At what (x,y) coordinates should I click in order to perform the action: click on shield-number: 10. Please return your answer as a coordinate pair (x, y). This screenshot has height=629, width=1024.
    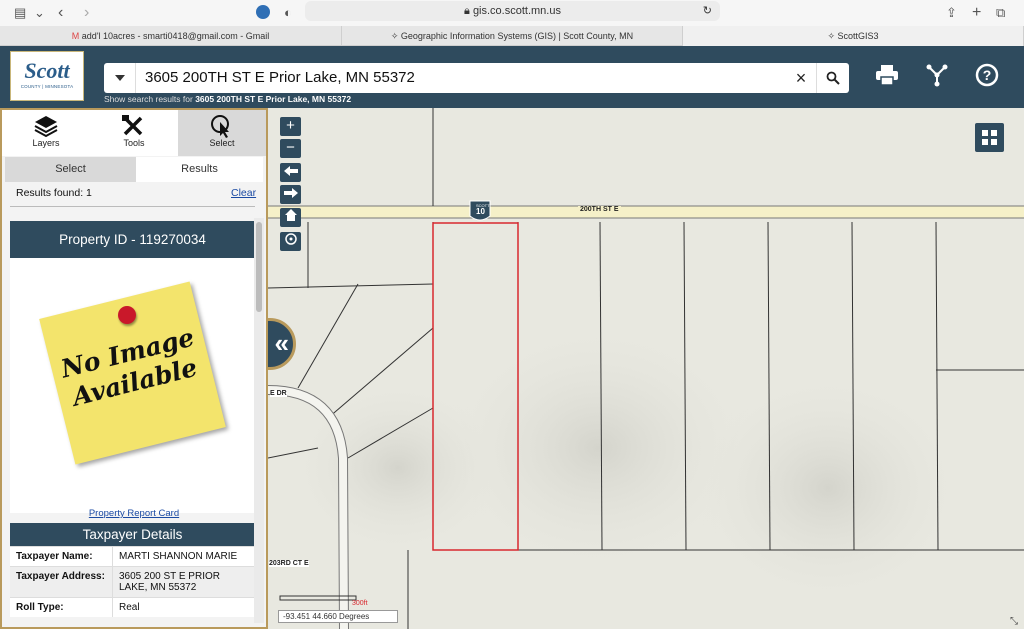
    Looking at the image, I should click on (480, 211).